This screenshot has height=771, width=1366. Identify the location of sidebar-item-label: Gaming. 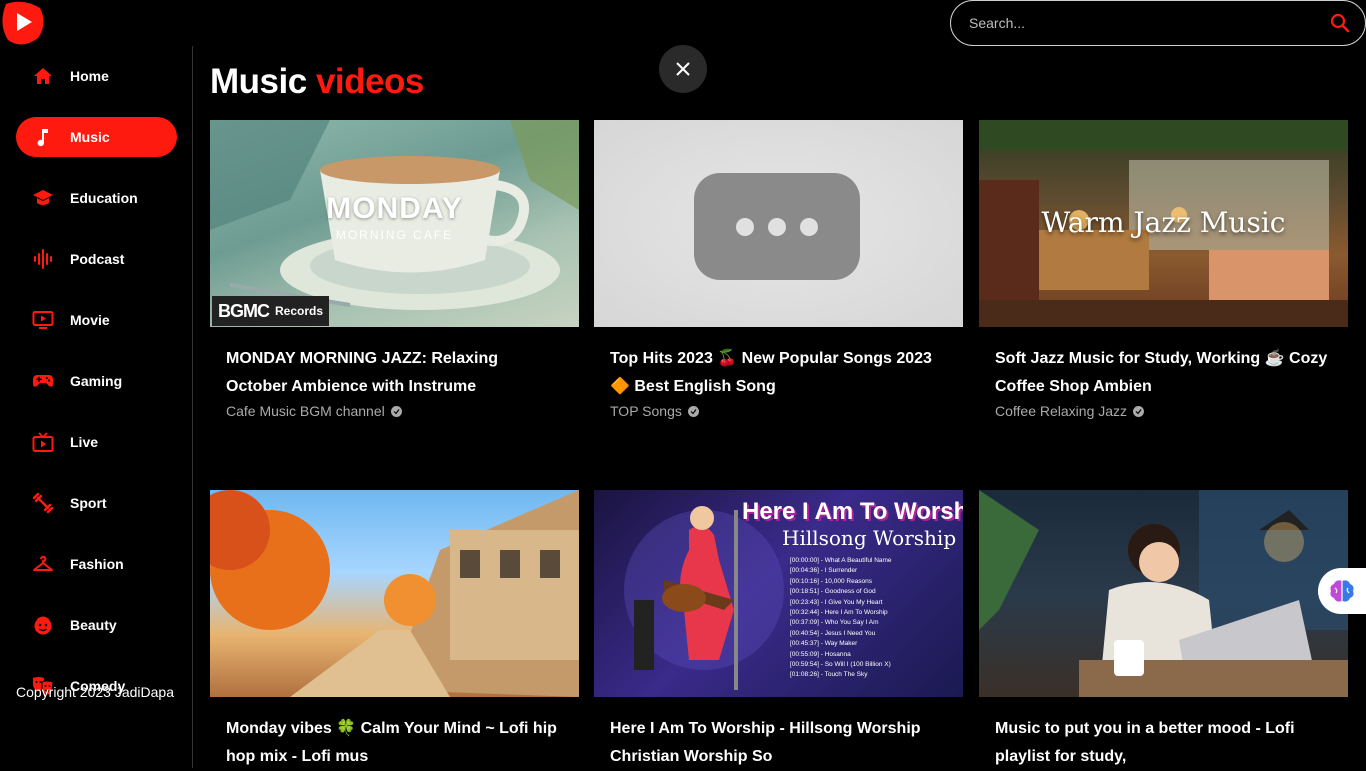
(96, 381).